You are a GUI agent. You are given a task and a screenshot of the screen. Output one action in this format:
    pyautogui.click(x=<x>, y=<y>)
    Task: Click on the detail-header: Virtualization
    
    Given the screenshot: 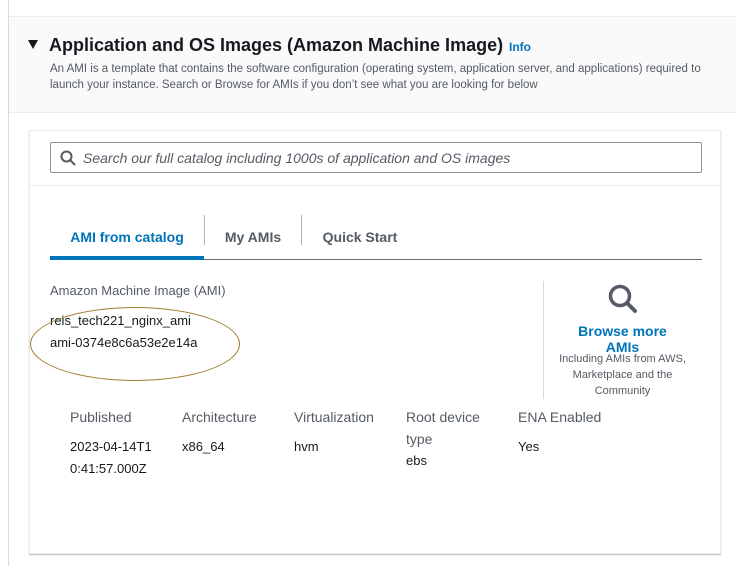 What is the action you would take?
    pyautogui.click(x=334, y=417)
    